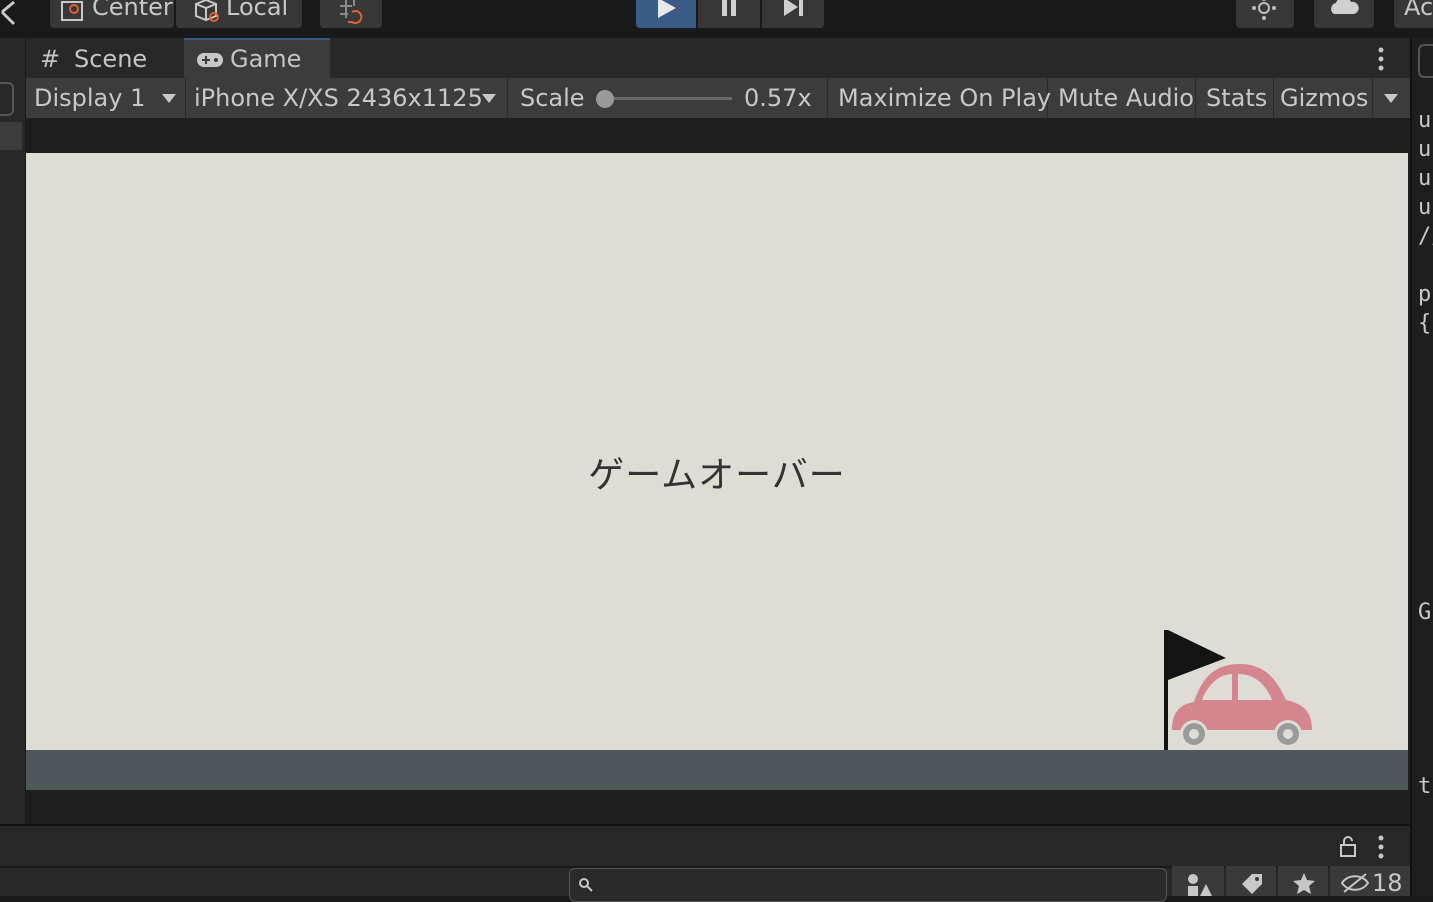  What do you see at coordinates (207, 11) in the screenshot?
I see `local-cube-icon` at bounding box center [207, 11].